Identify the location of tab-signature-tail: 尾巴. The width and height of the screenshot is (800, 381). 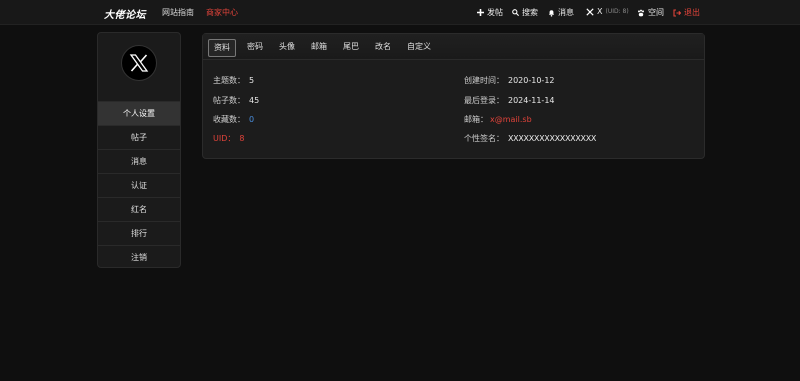
(351, 48).